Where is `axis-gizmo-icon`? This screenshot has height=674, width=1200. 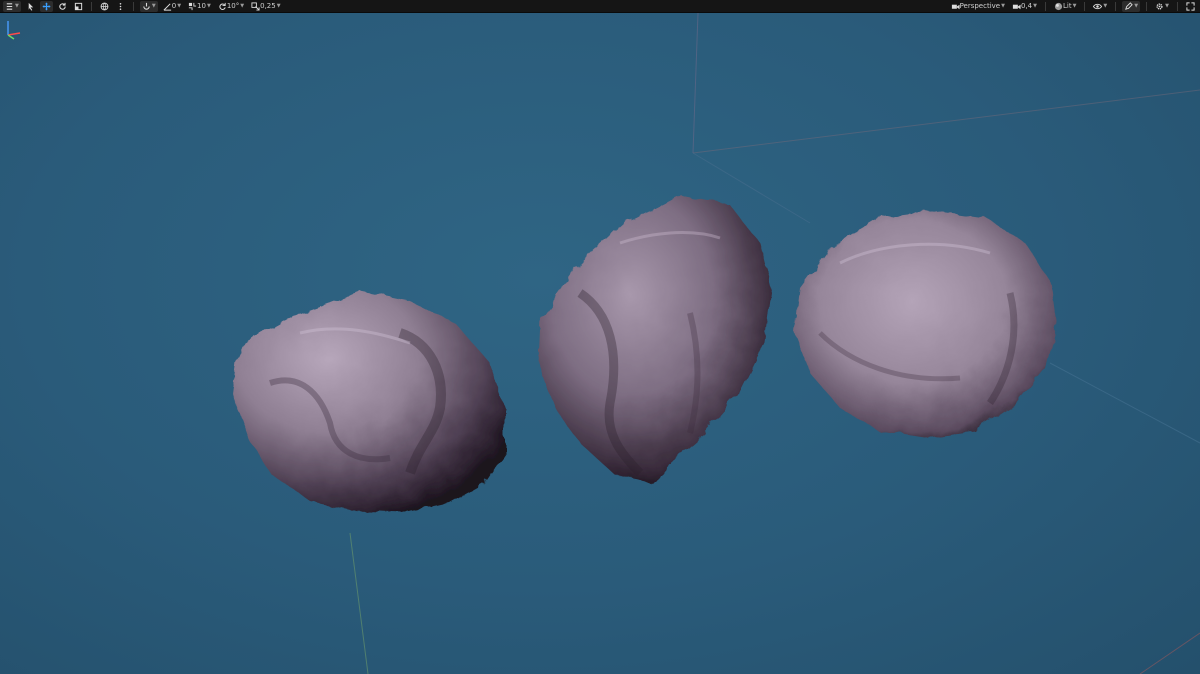 axis-gizmo-icon is located at coordinates (14, 30).